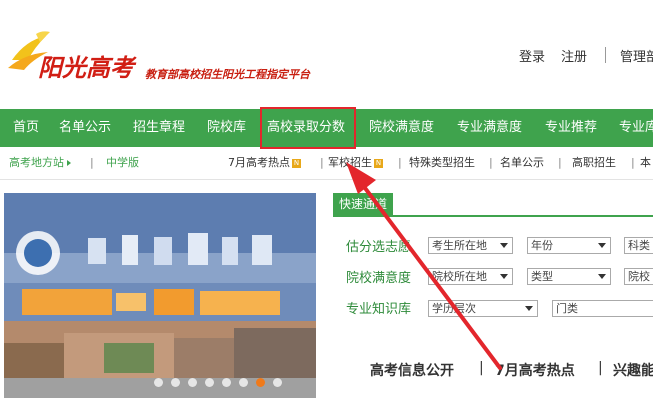 Image resolution: width=653 pixels, height=408 pixels. I want to click on header-divider, so click(605, 55).